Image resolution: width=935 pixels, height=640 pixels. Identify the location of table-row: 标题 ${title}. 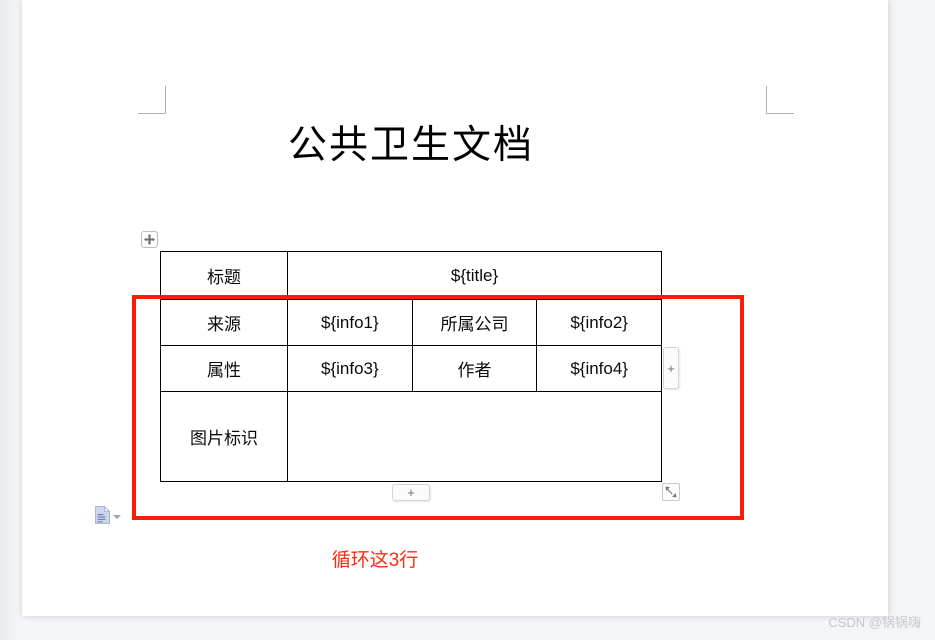
(411, 275).